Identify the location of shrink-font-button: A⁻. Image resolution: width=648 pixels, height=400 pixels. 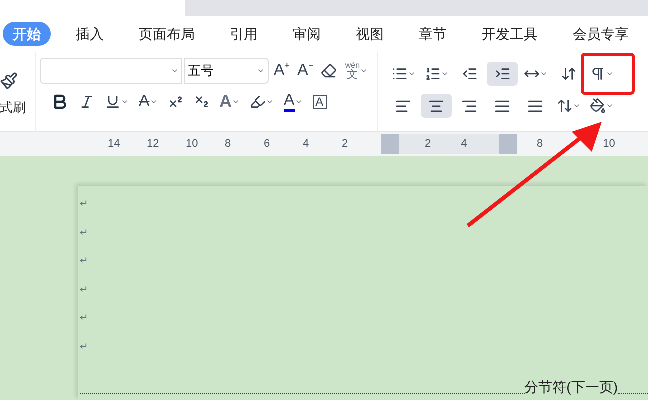
(305, 71).